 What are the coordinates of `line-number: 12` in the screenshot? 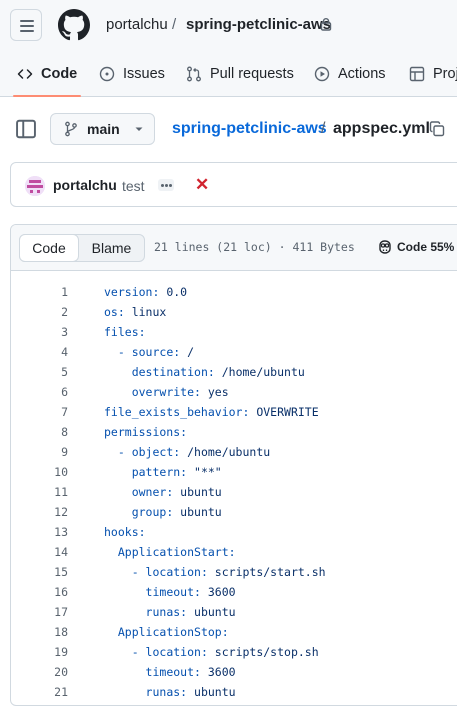 It's located at (61, 512).